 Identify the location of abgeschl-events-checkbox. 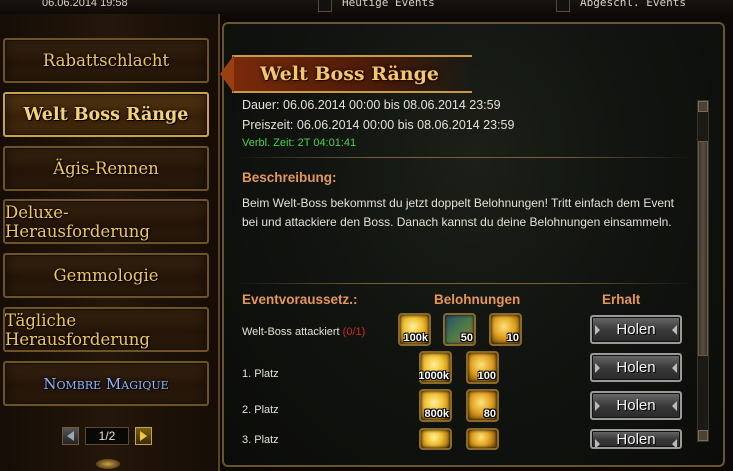
(563, 6).